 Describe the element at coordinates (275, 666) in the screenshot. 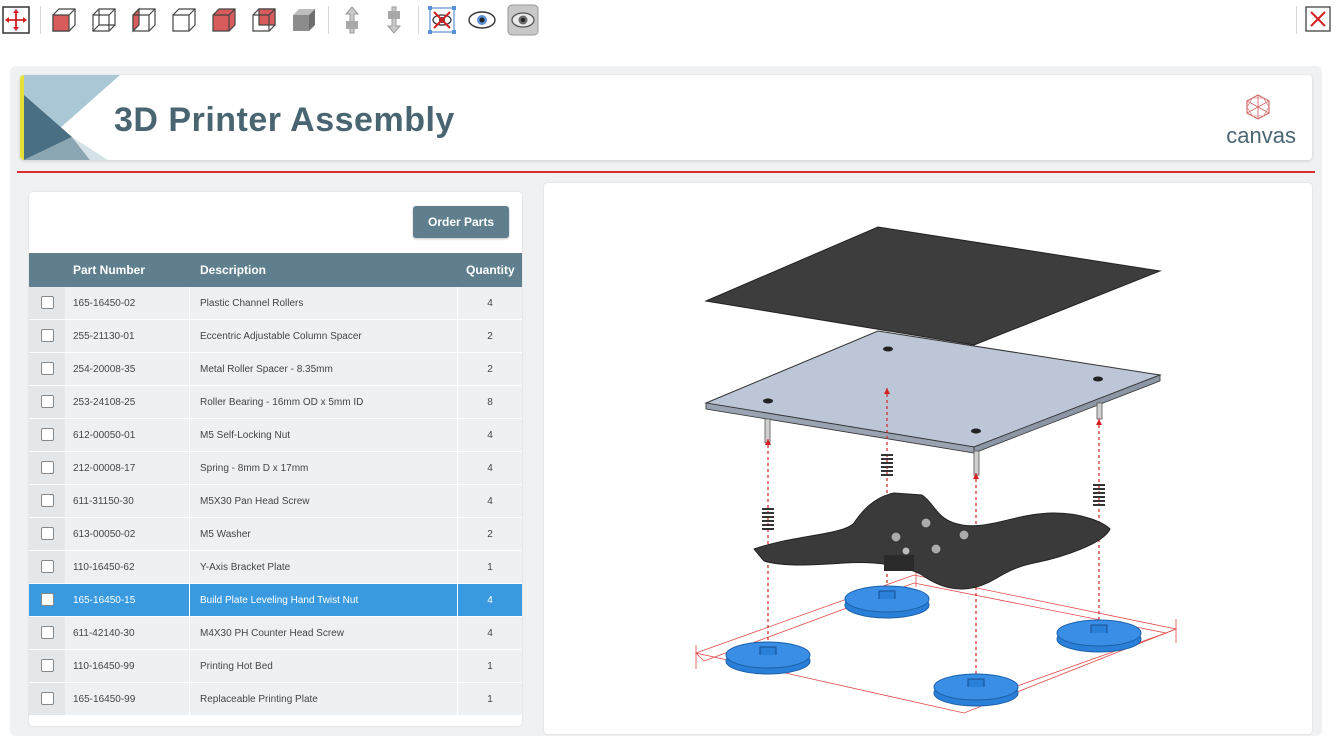

I see `table-row: 110-16450-99 Printing Hot Bed 1` at that location.